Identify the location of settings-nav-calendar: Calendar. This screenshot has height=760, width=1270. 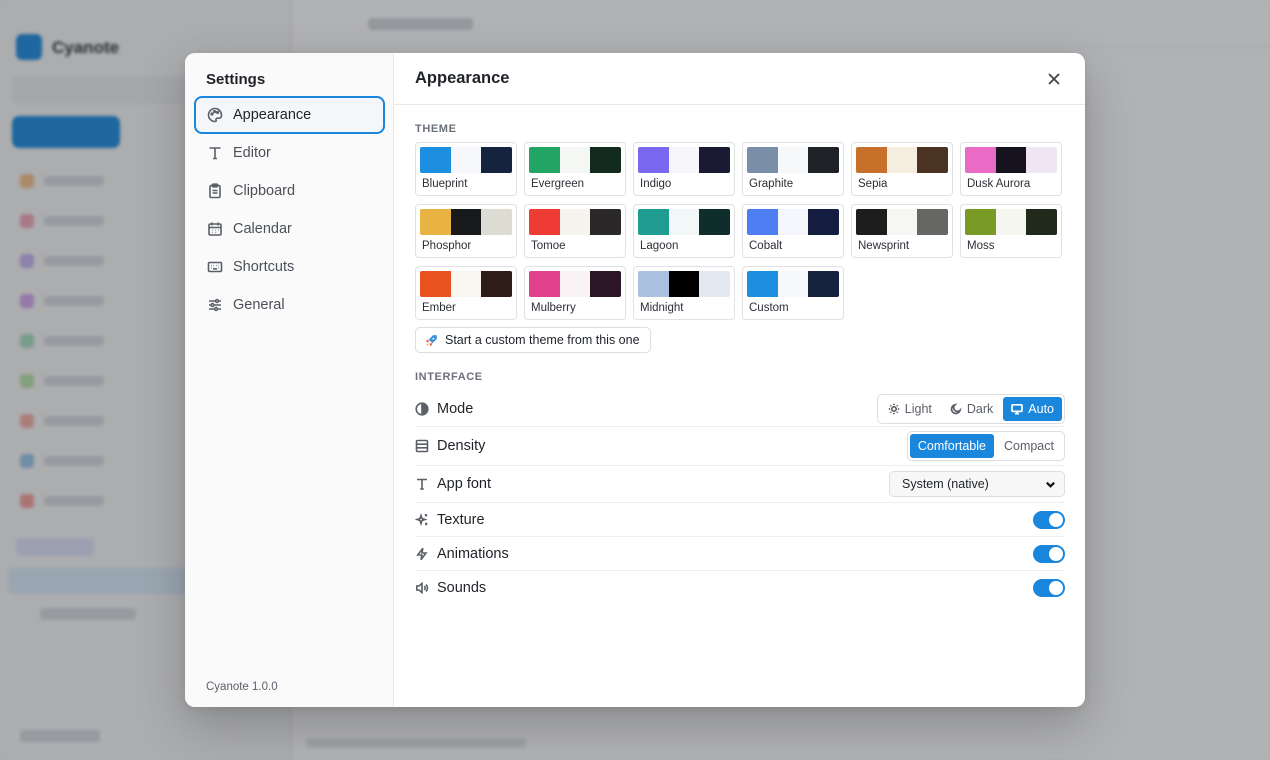
(289, 229).